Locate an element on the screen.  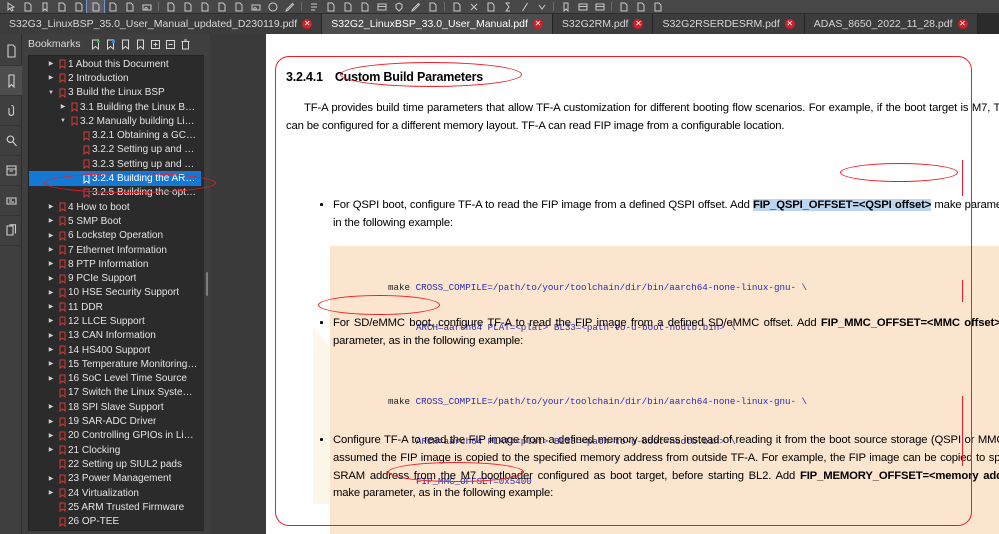
bookmark-item: 25 ARM Trusted Firmware is located at coordinates (115, 507).